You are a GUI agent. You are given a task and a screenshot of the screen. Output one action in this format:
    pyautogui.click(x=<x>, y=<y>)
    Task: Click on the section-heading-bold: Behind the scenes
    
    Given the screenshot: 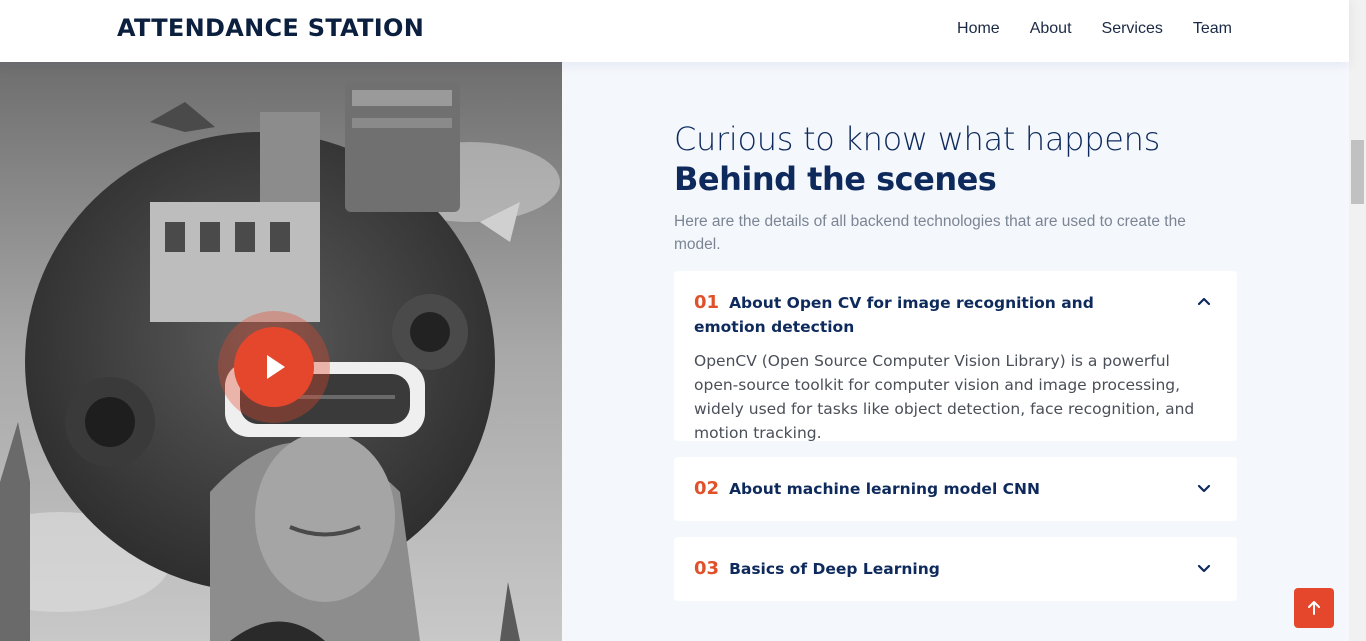 What is the action you would take?
    pyautogui.click(x=835, y=179)
    